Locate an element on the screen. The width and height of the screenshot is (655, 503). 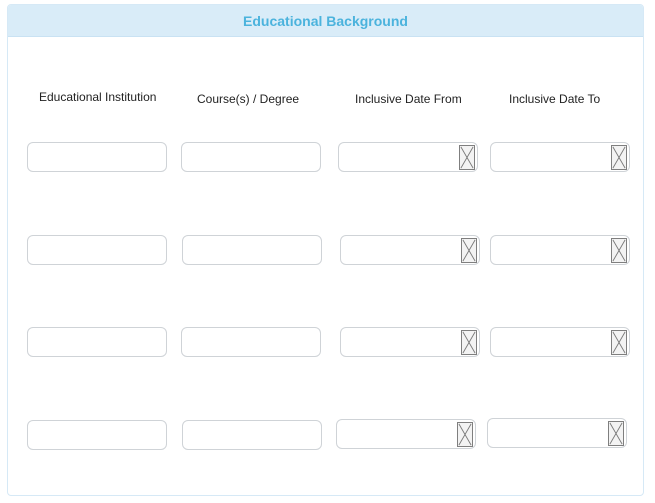
panel-title: Educational Background is located at coordinates (325, 20).